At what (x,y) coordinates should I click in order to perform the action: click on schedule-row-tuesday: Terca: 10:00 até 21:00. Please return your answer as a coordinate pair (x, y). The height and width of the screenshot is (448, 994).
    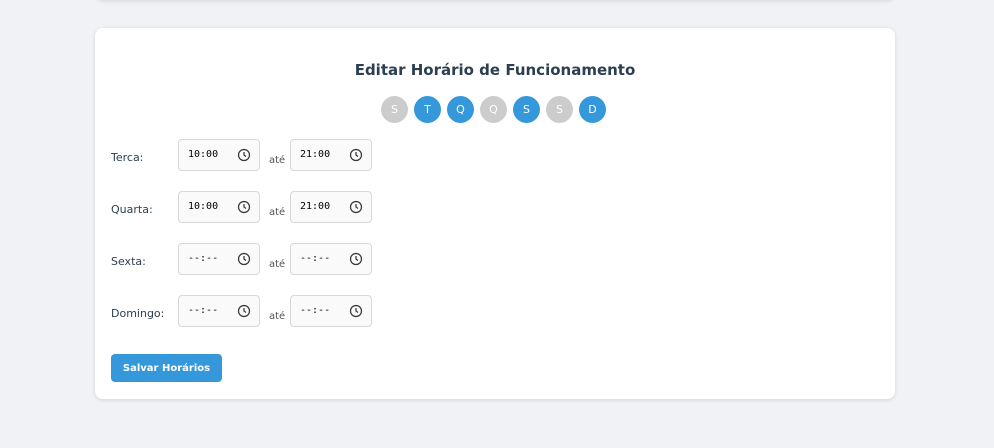
    Looking at the image, I should click on (311, 156).